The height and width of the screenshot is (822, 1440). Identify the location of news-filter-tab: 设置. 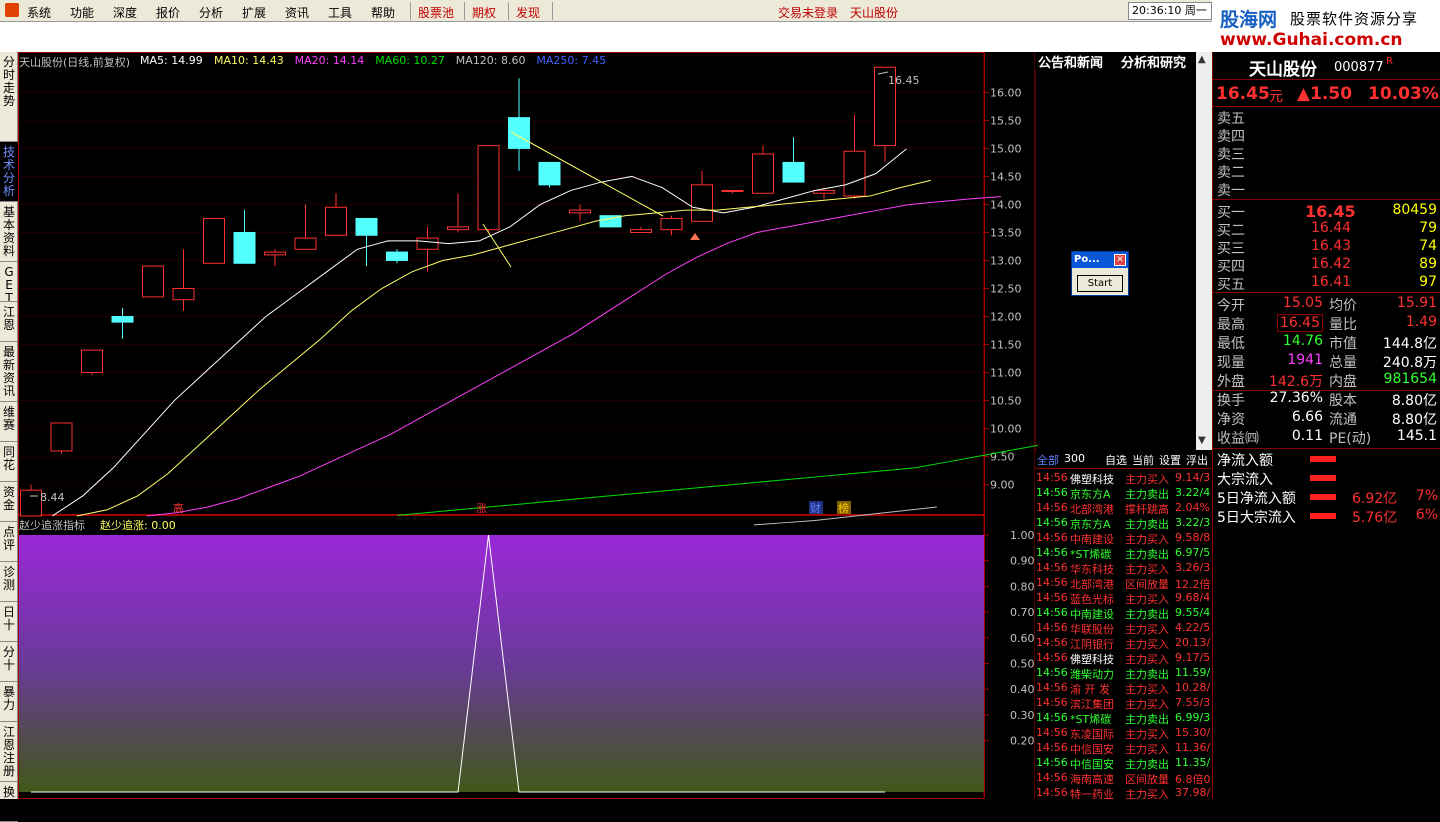
(1170, 460).